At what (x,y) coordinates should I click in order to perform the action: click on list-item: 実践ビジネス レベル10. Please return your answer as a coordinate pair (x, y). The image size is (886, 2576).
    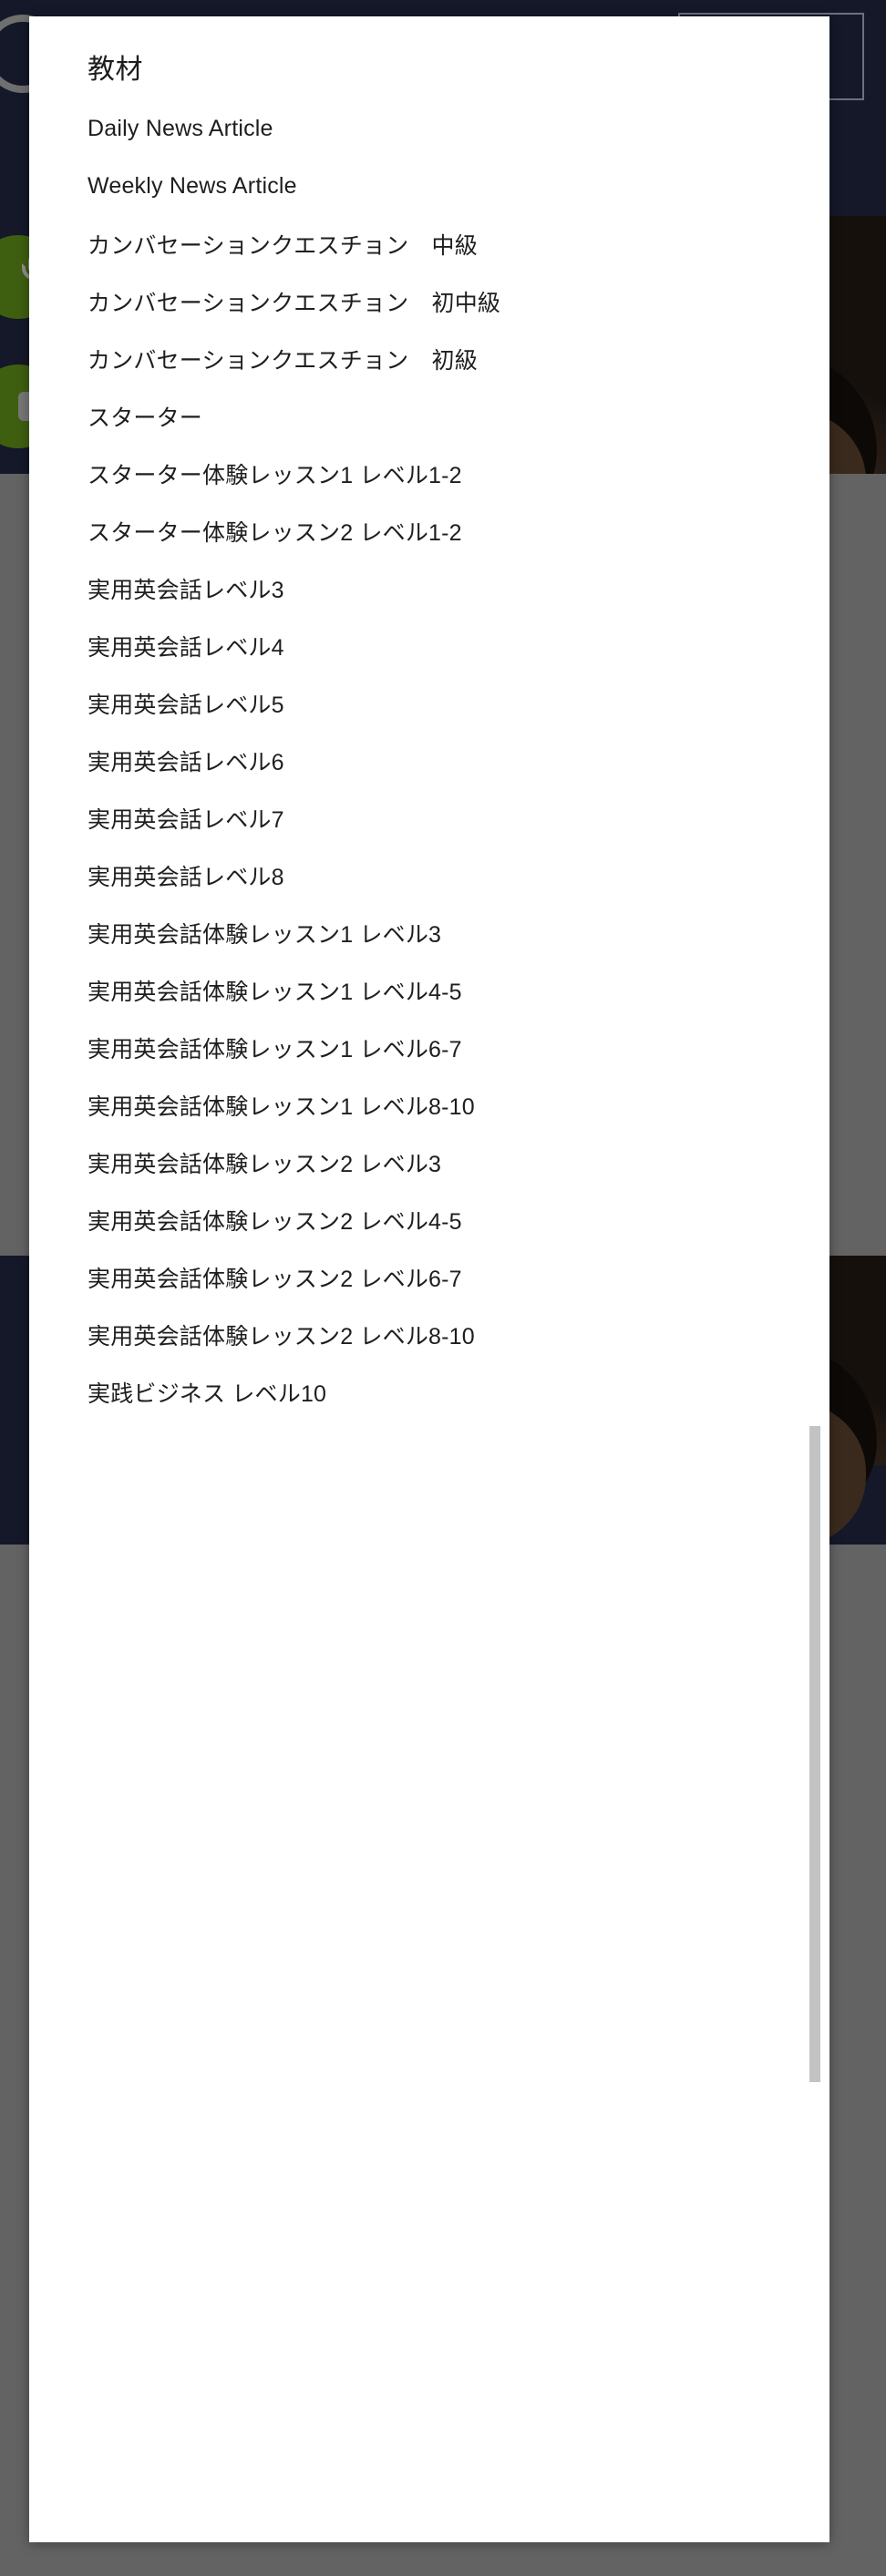
    Looking at the image, I should click on (429, 1392).